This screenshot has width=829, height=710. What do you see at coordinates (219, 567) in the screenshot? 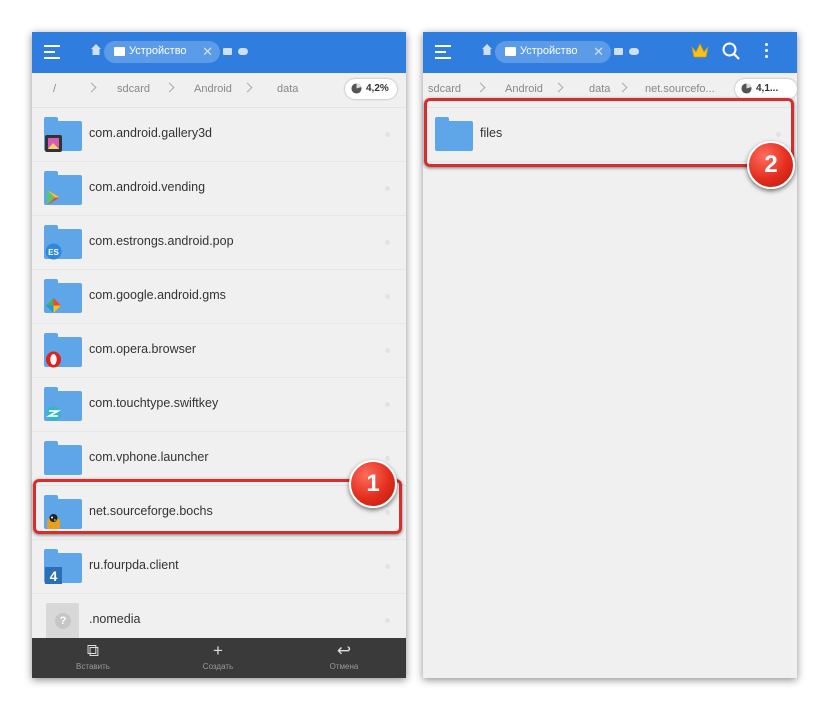
I see `list-item: 4 ru.fourpda.client` at bounding box center [219, 567].